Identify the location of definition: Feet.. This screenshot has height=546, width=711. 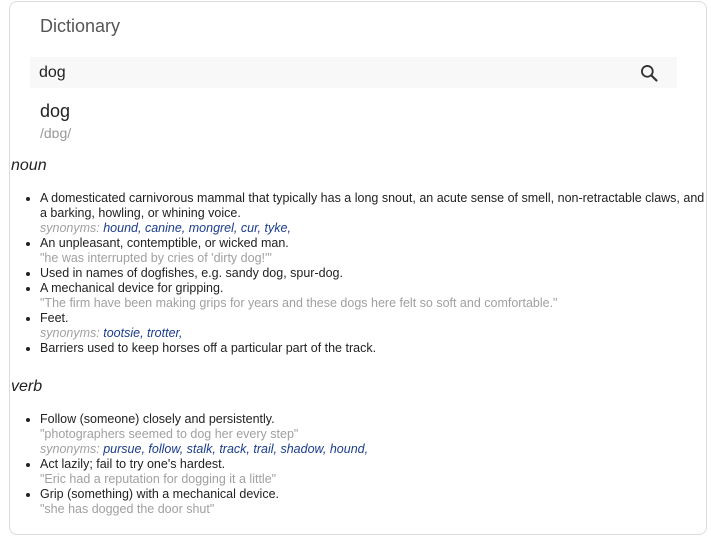
(54, 318).